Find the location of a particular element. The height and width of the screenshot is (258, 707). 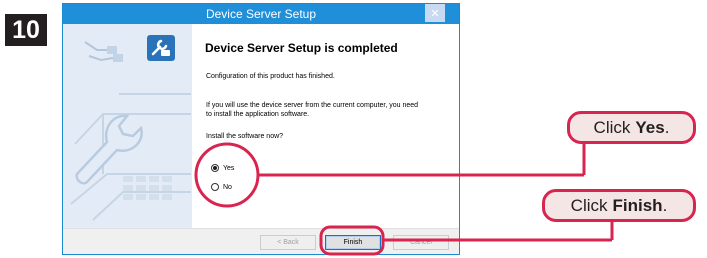

callout-finish-prefix: Click is located at coordinates (589, 205).